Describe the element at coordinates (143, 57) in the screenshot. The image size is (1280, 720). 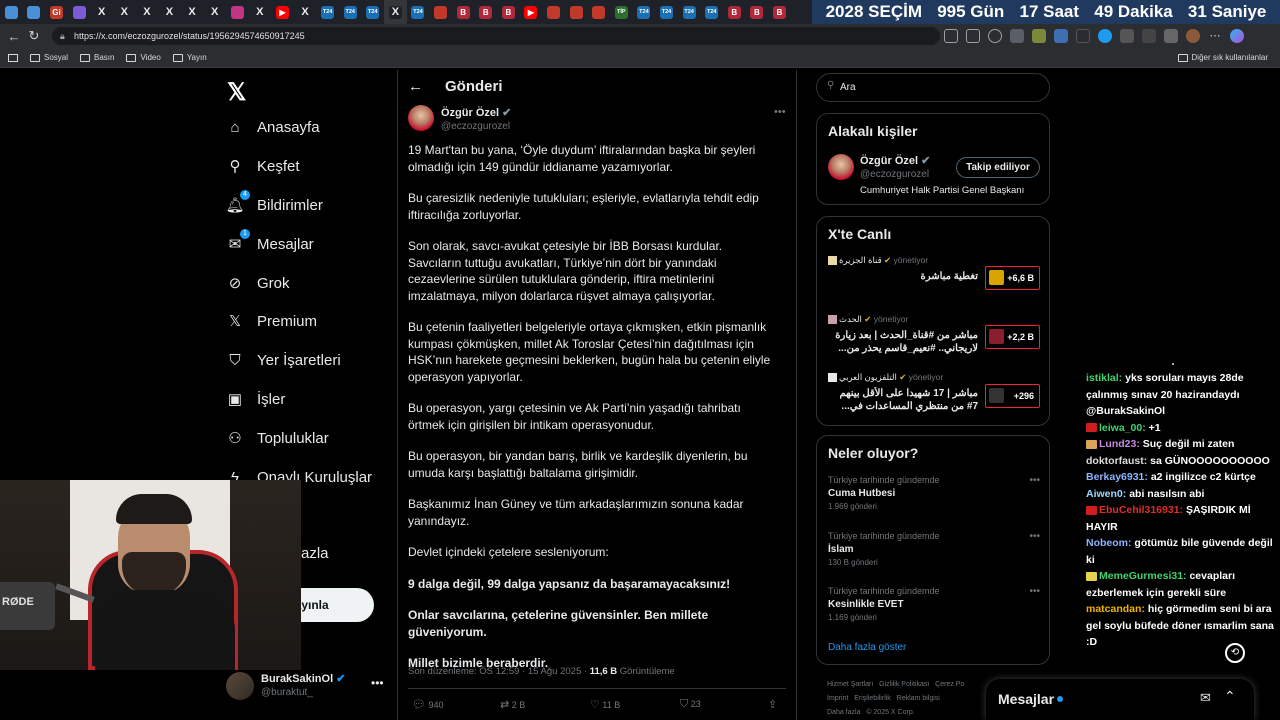
I see `bookmark-folder-video: Video` at that location.